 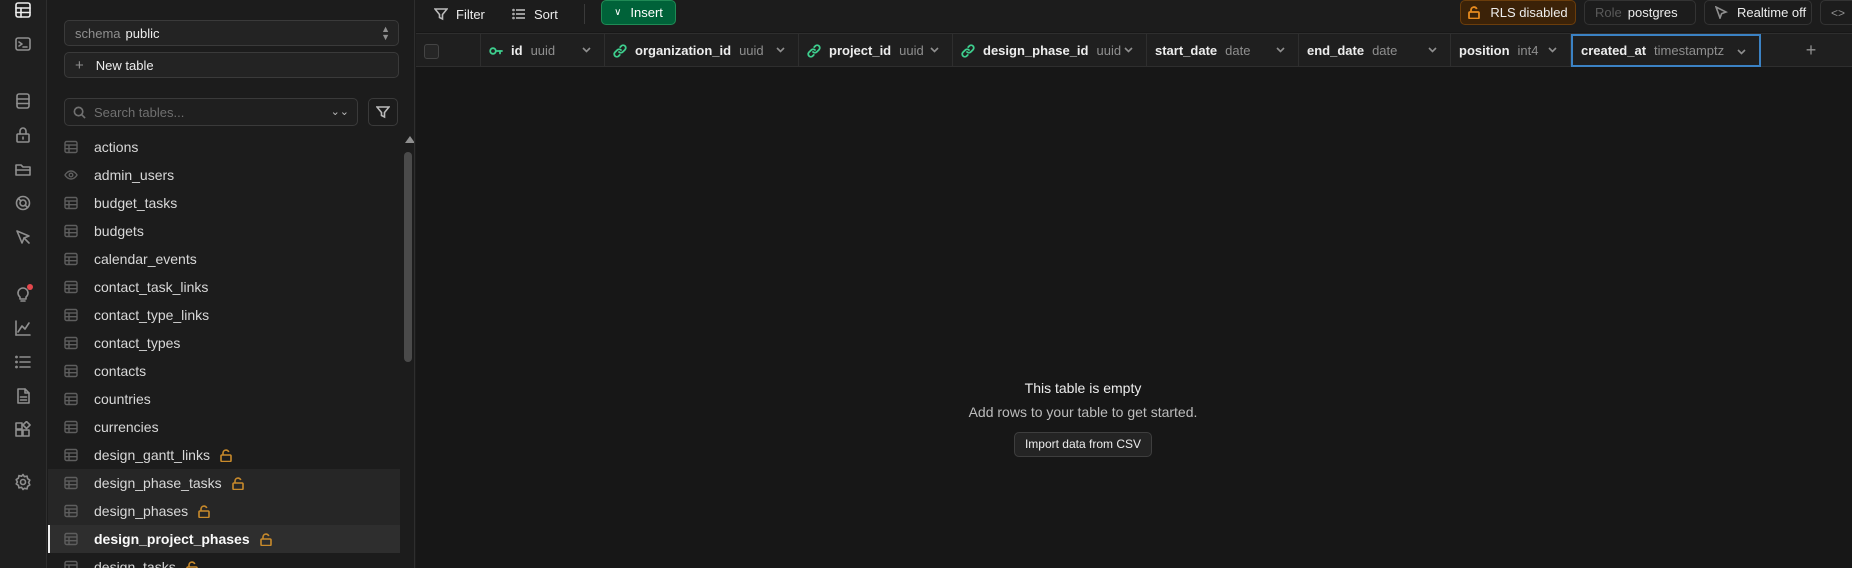 What do you see at coordinates (126, 427) in the screenshot?
I see `table-name: currencies` at bounding box center [126, 427].